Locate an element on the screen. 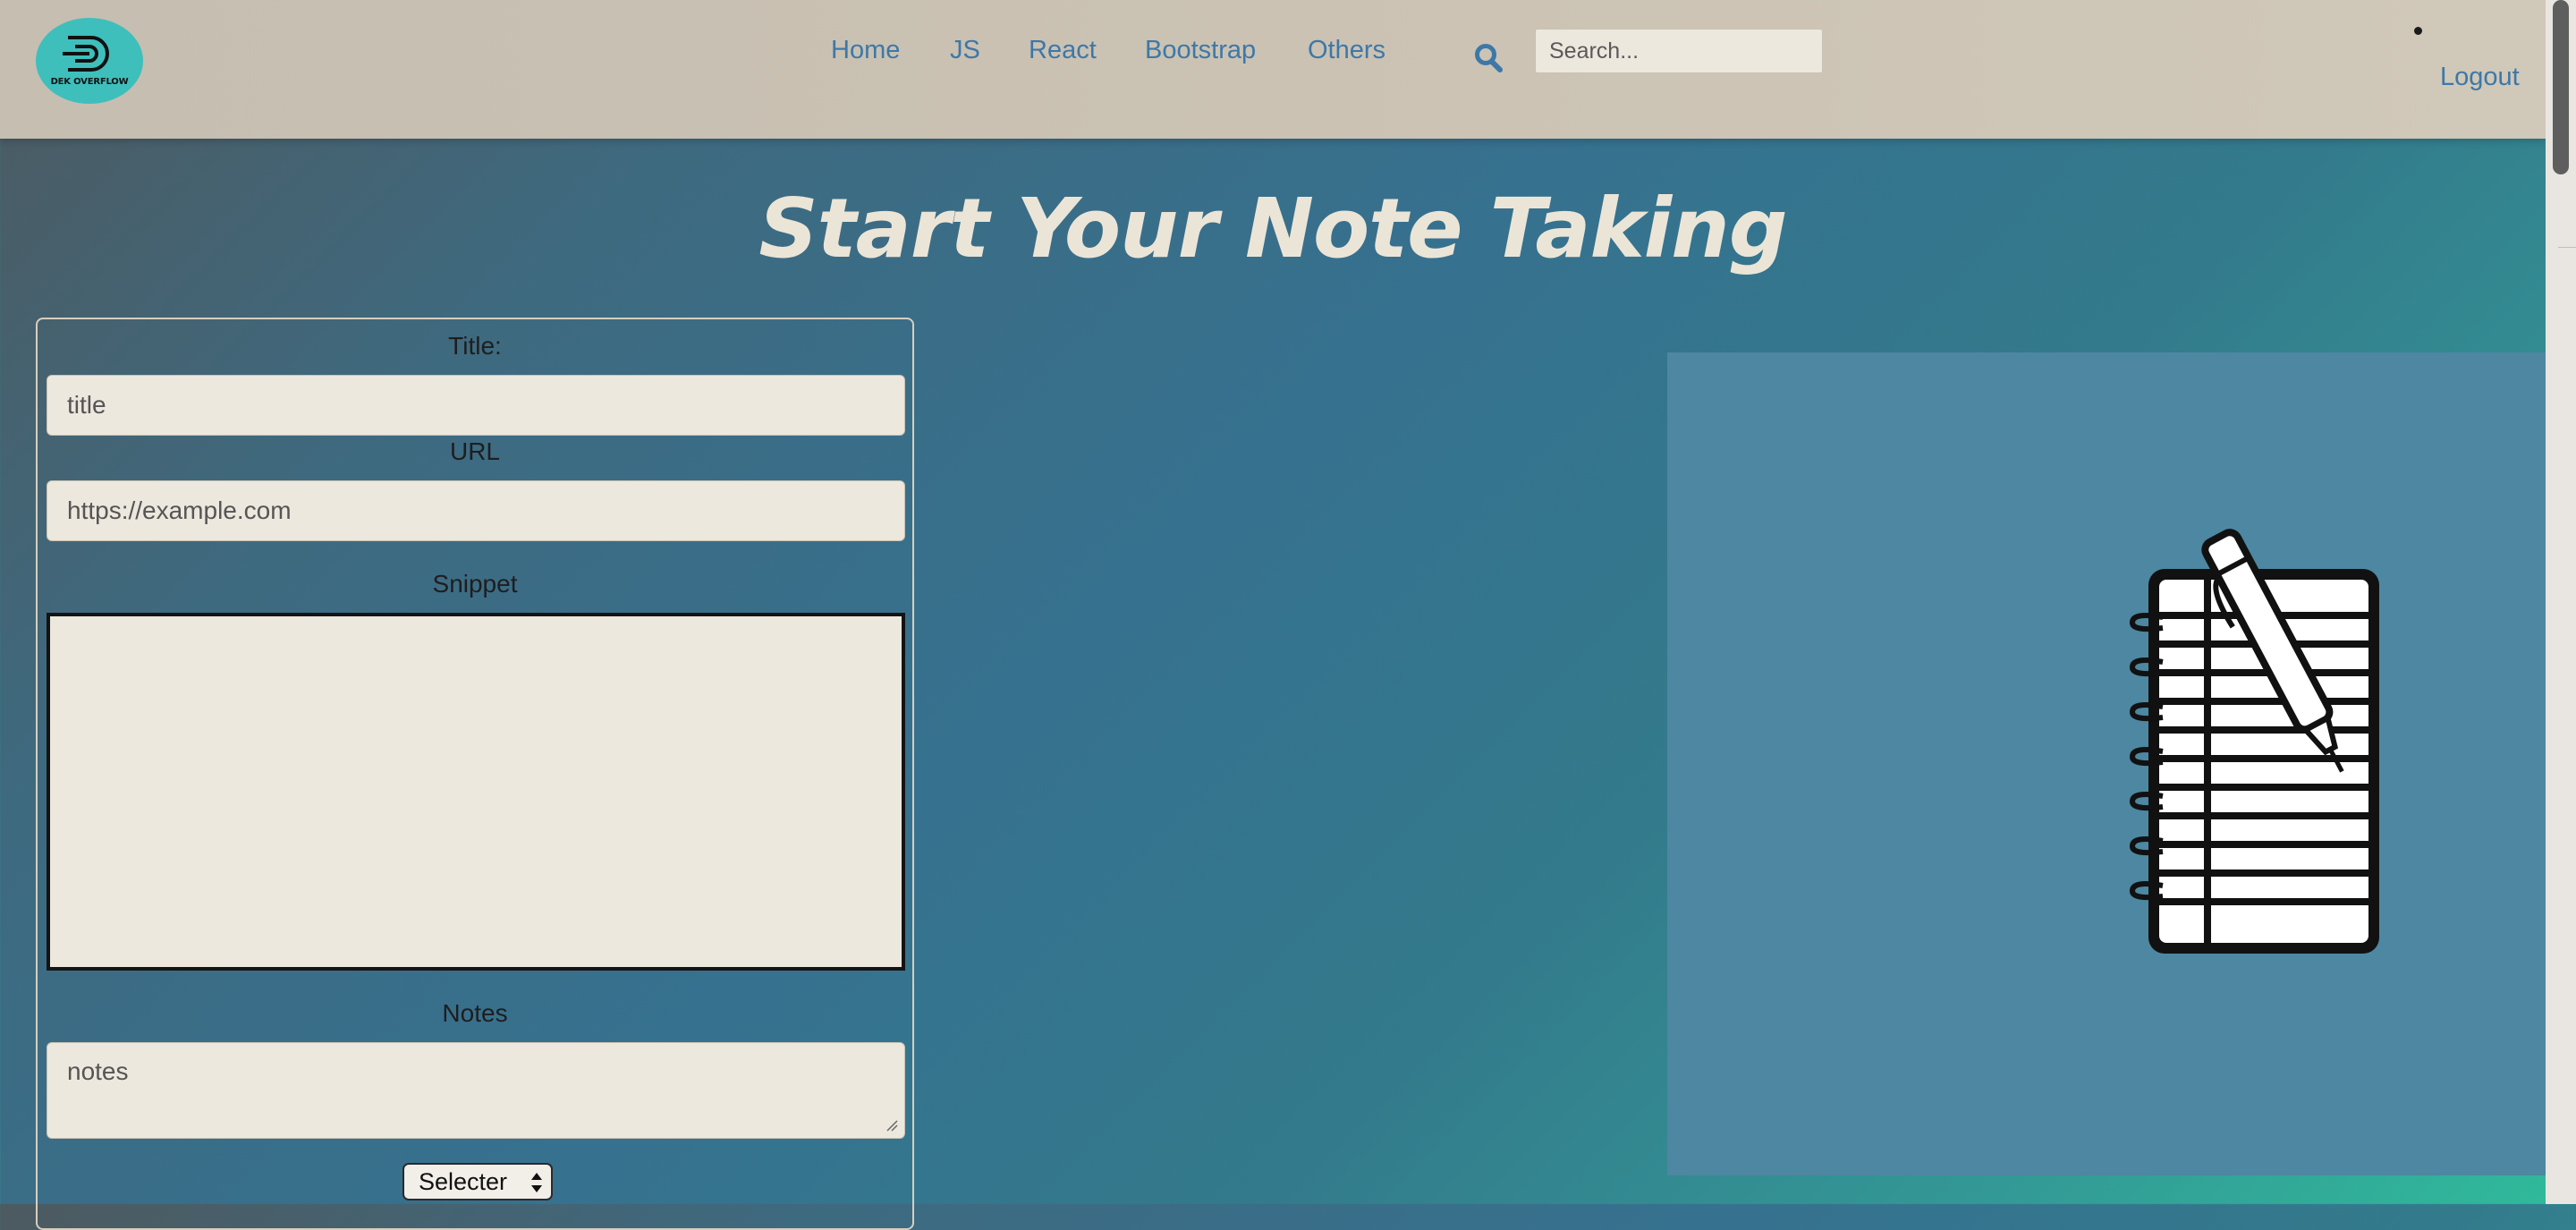  search-icon is located at coordinates (1488, 58).